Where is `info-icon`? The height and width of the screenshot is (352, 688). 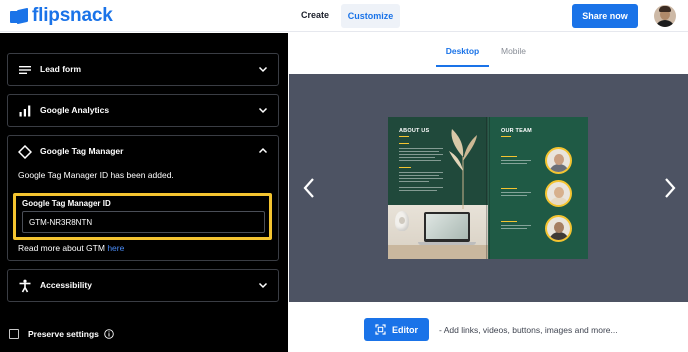
info-icon is located at coordinates (109, 334).